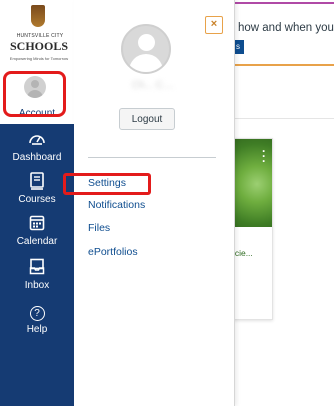  I want to click on nav-item-label: Calendar, so click(37, 241).